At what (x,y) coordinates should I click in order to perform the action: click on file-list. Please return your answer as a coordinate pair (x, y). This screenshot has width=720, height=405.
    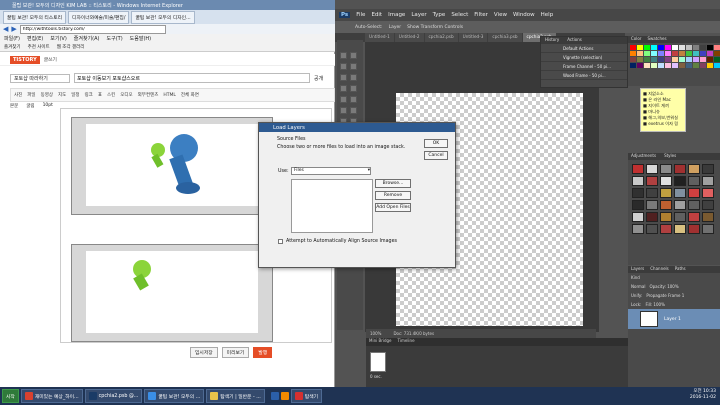
    Looking at the image, I should click on (332, 206).